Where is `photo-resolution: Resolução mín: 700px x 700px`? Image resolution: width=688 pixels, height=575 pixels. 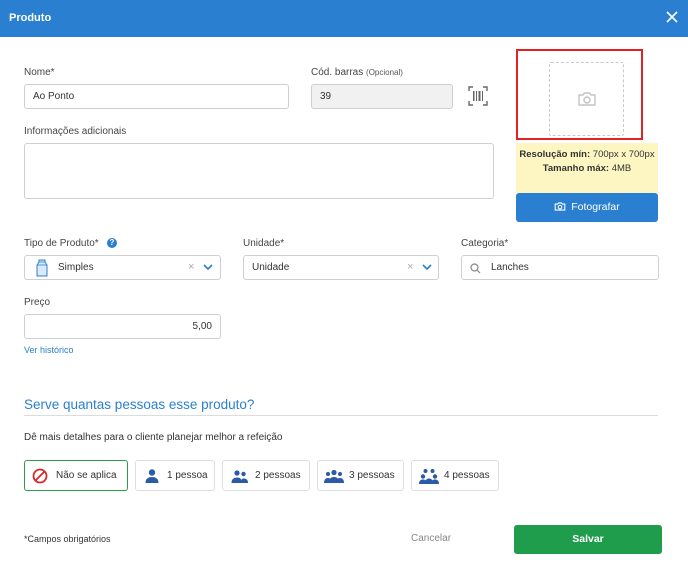 photo-resolution: Resolução mín: 700px x 700px is located at coordinates (587, 155).